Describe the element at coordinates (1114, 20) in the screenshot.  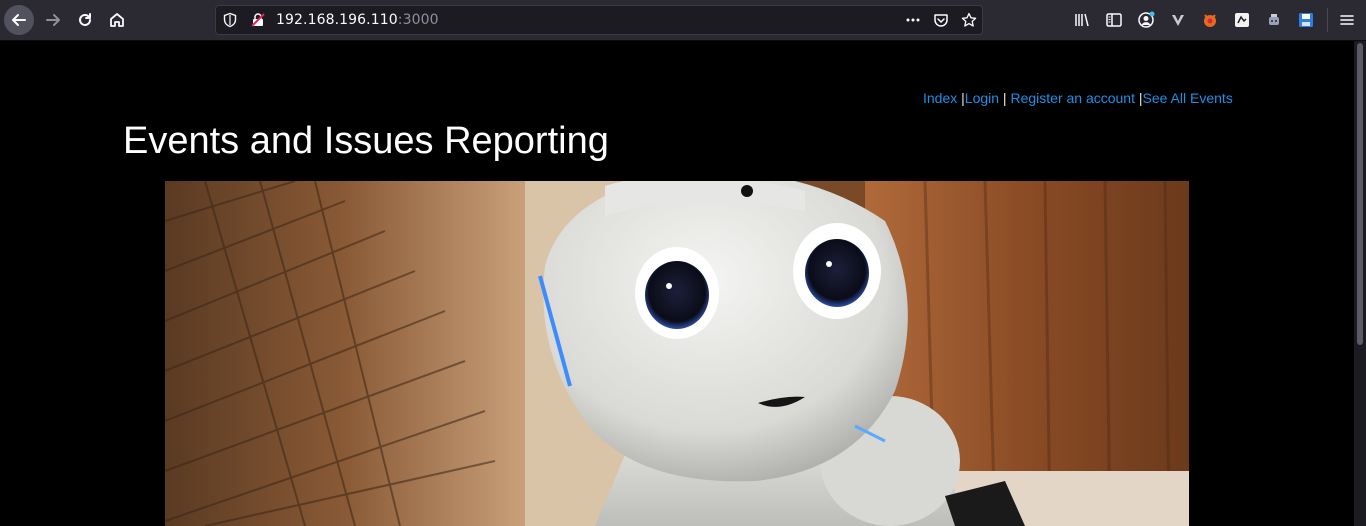
I see `sidebar-icon` at that location.